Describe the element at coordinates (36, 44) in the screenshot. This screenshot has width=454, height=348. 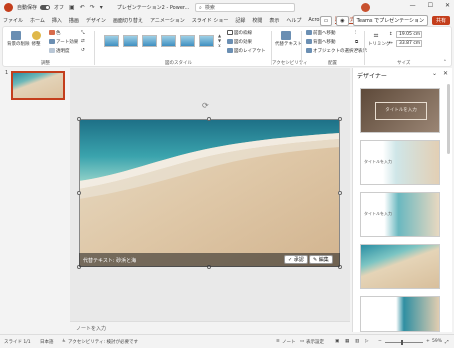
I see `corrections-label: 修整` at that location.